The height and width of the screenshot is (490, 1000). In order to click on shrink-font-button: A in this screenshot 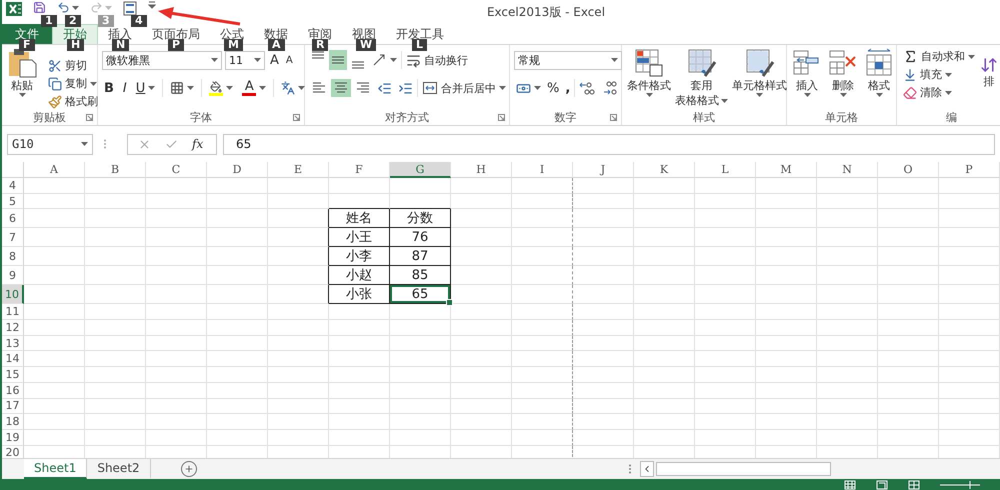, I will do `click(289, 60)`.